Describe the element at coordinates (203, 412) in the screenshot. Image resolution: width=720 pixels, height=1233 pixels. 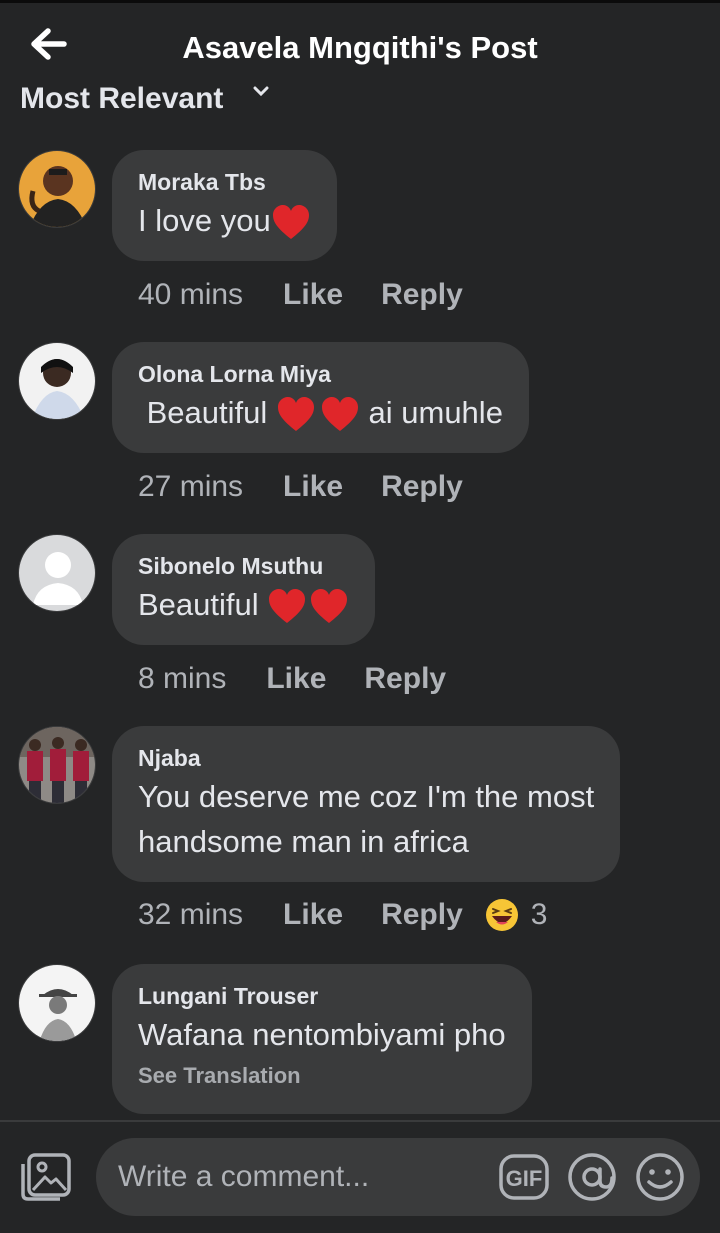
I see `comment-text-before: Beautiful` at that location.